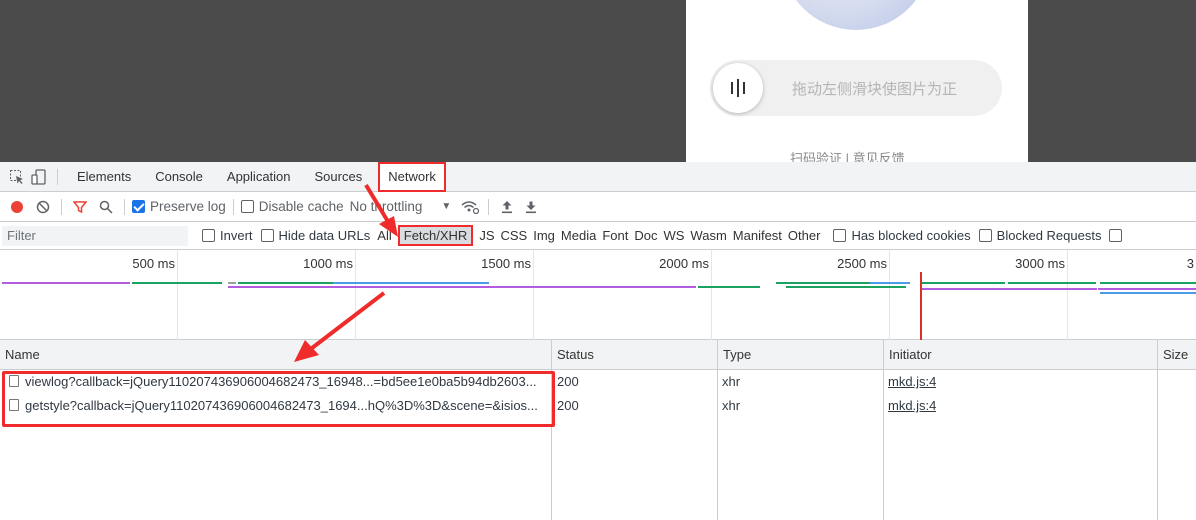 The width and height of the screenshot is (1196, 520). I want to click on column-header-initiator: Initiator, so click(908, 355).